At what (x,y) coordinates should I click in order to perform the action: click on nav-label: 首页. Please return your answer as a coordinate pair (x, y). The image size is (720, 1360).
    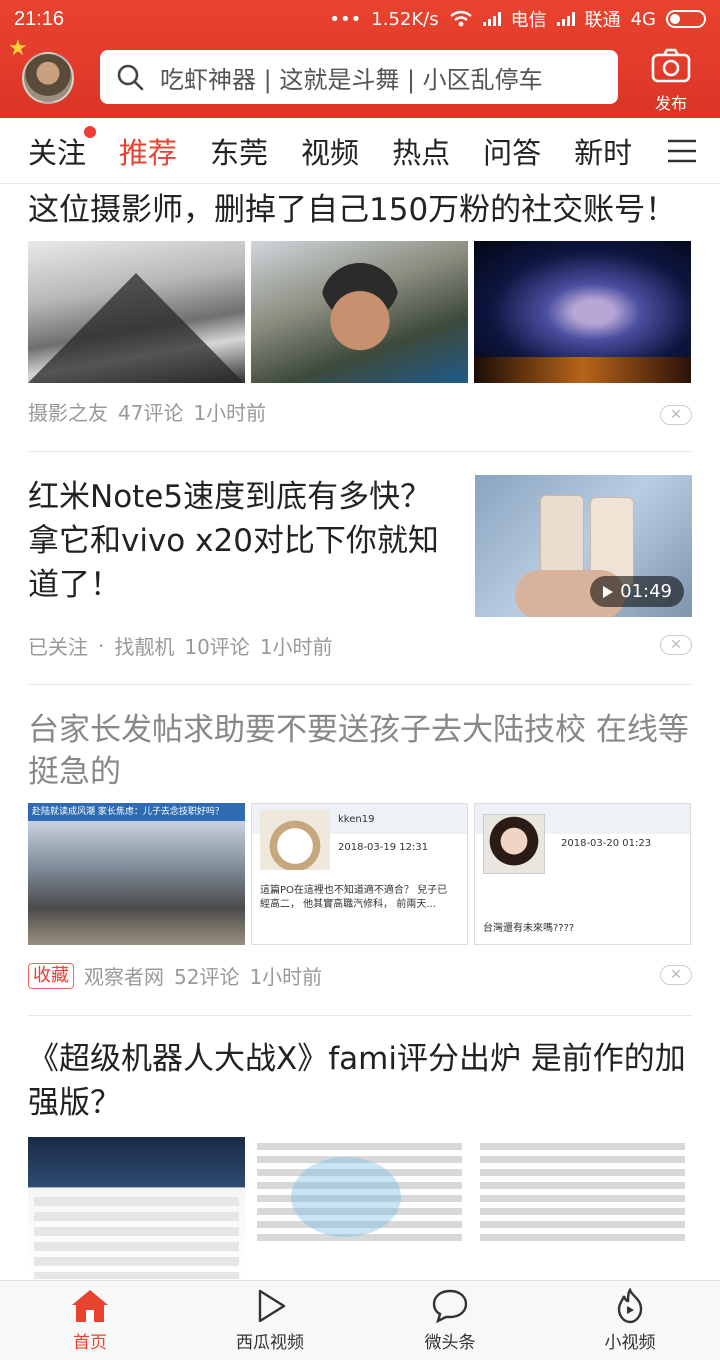
    Looking at the image, I should click on (90, 1343).